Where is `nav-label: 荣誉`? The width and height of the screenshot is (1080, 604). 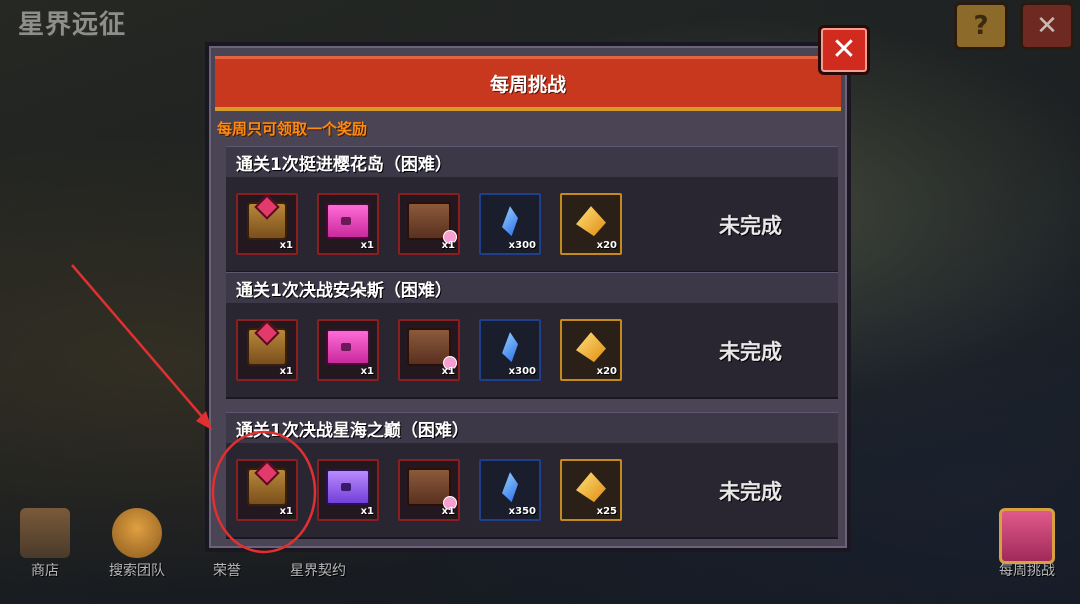
nav-label: 荣誉 is located at coordinates (227, 571).